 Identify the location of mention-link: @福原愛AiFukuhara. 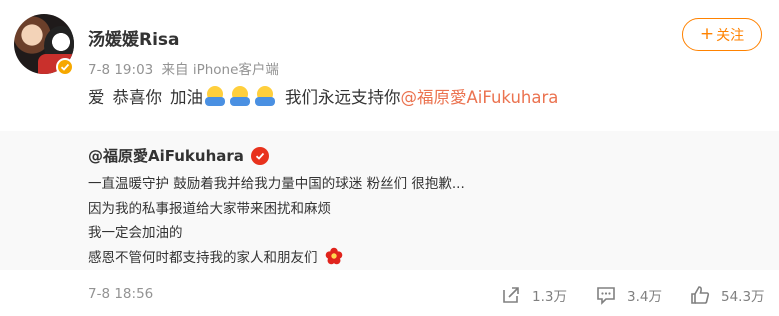
(480, 96).